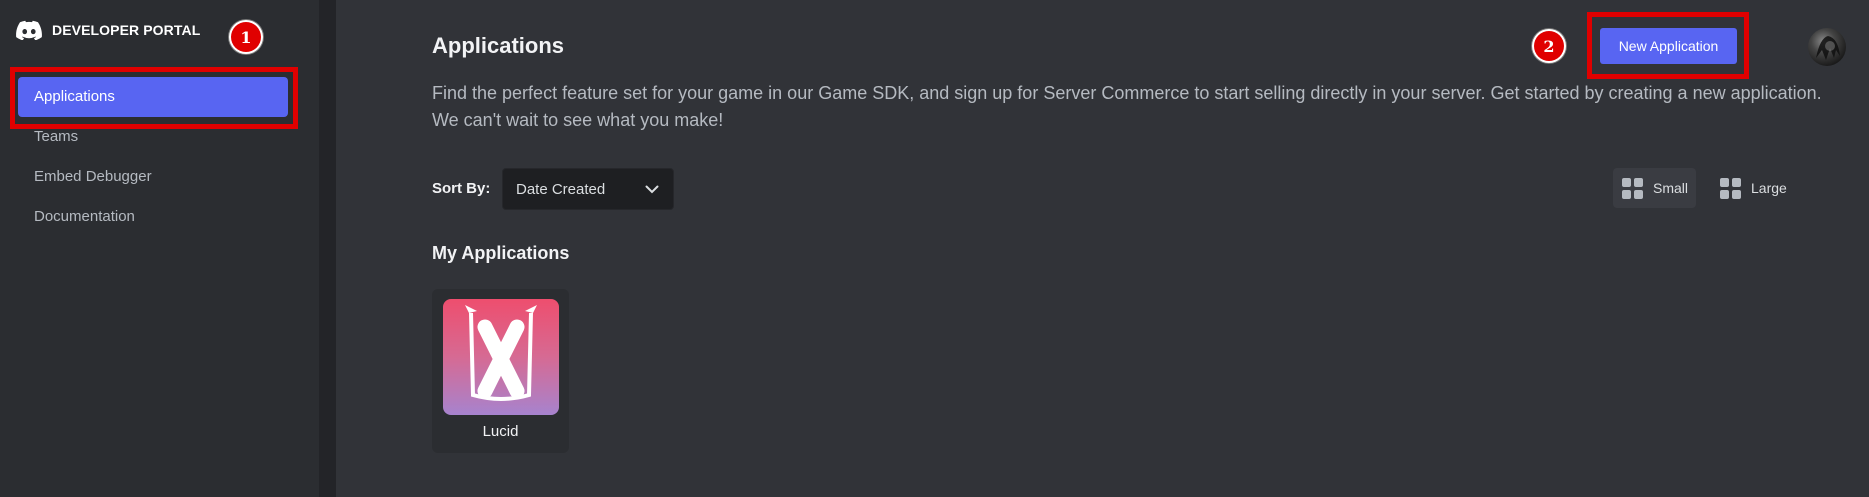 The width and height of the screenshot is (1869, 497). What do you see at coordinates (501, 253) in the screenshot?
I see `my-applications-title: My Applications` at bounding box center [501, 253].